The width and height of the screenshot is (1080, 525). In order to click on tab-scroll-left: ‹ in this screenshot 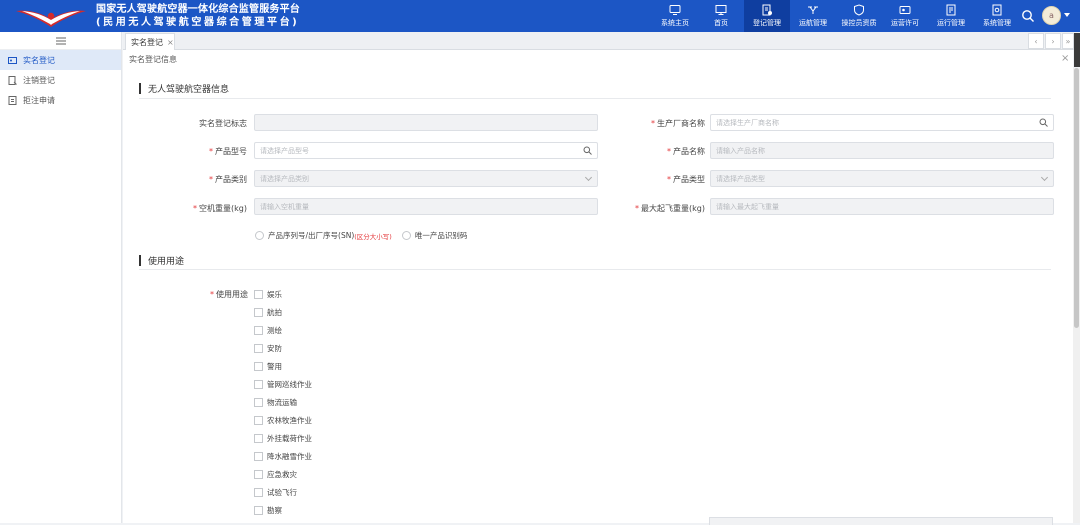, I will do `click(1036, 41)`.